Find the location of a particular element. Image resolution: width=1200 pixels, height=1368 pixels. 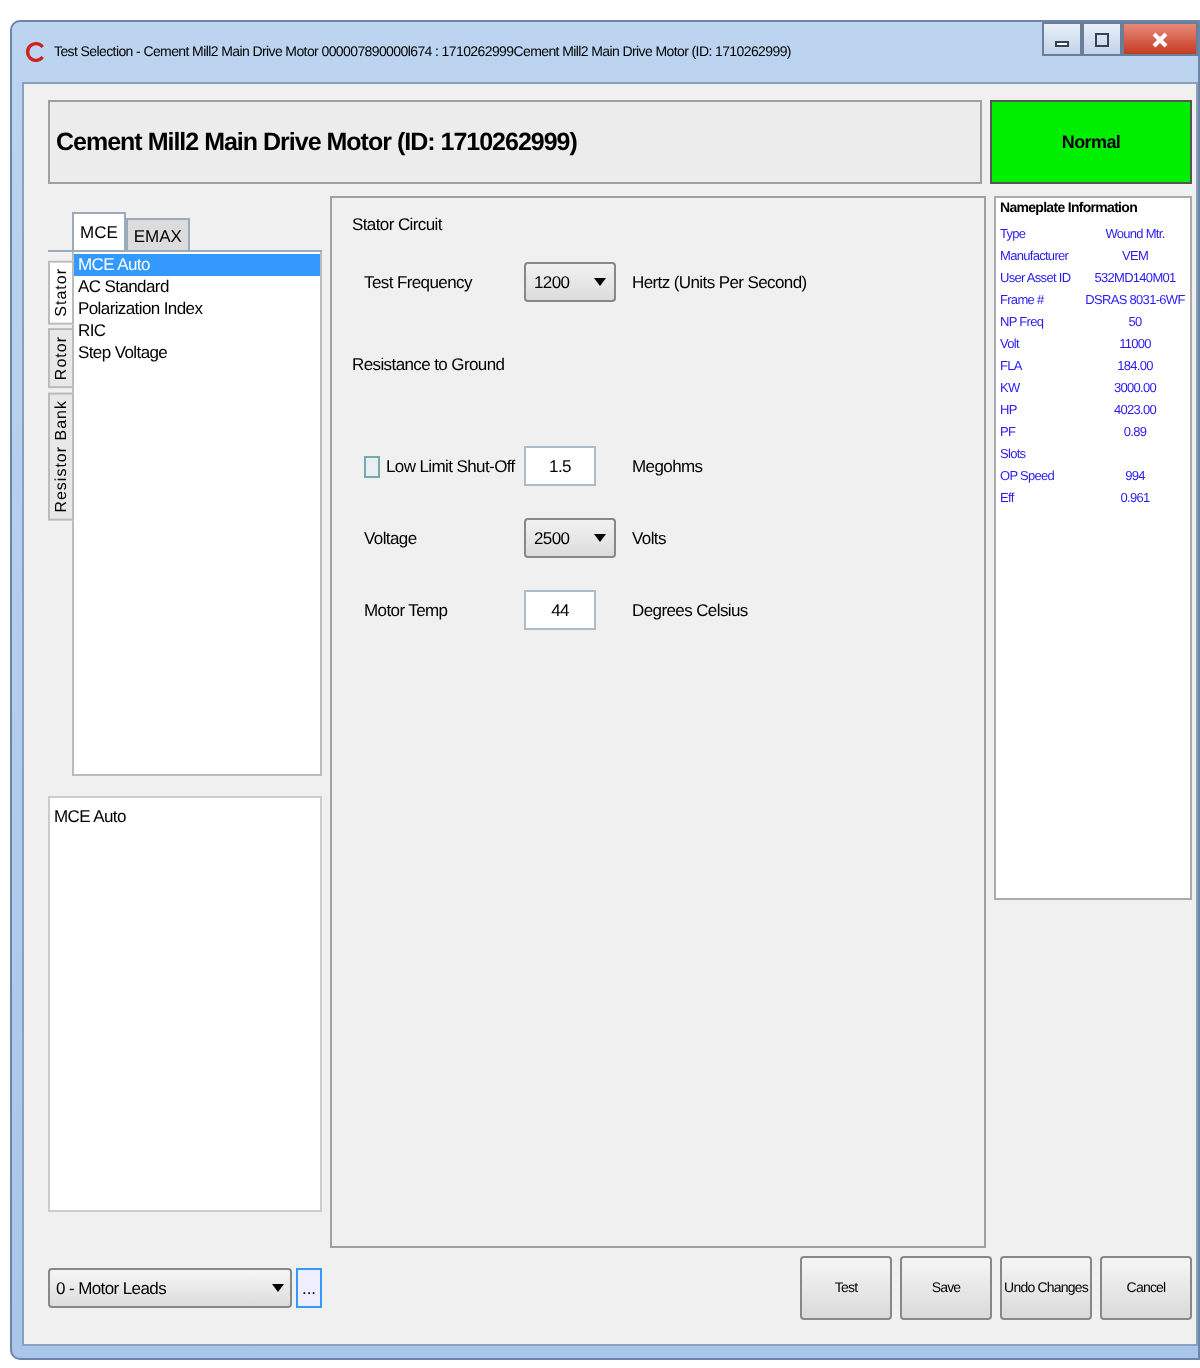

field-label: Voltage is located at coordinates (390, 538).